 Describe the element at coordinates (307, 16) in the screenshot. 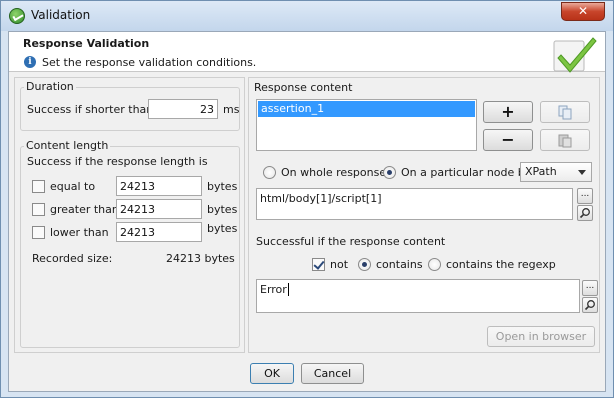

I see `title-bar: Validation ✕` at that location.